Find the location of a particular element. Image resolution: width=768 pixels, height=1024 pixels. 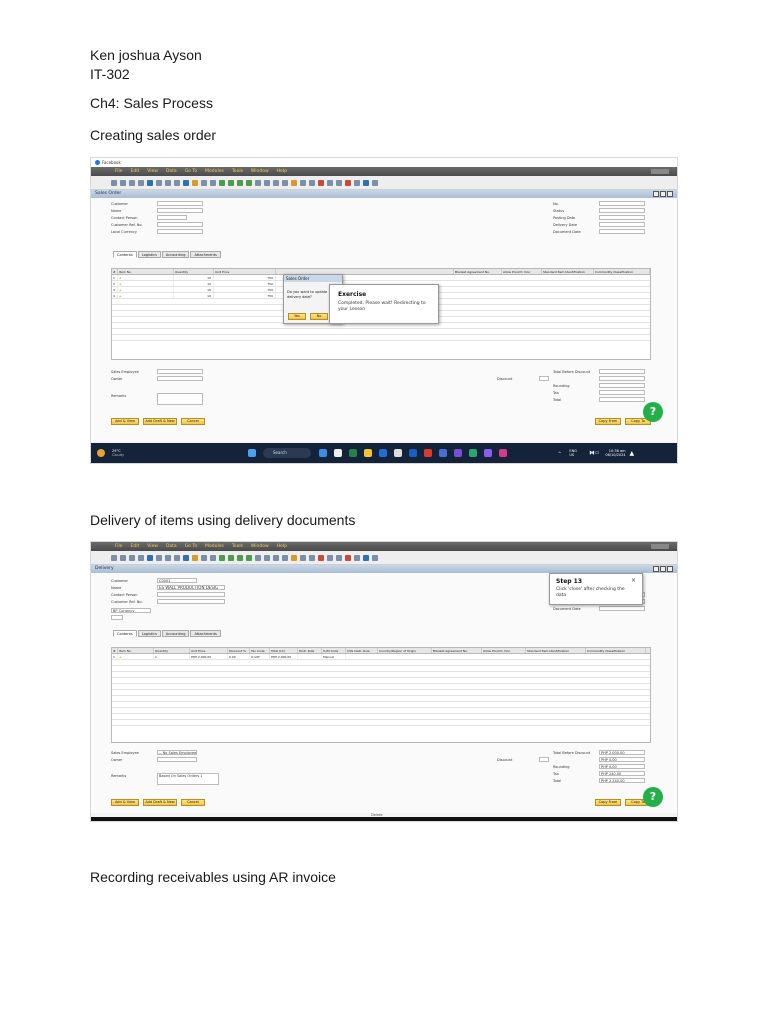

last-record-icon is located at coordinates (249, 557).